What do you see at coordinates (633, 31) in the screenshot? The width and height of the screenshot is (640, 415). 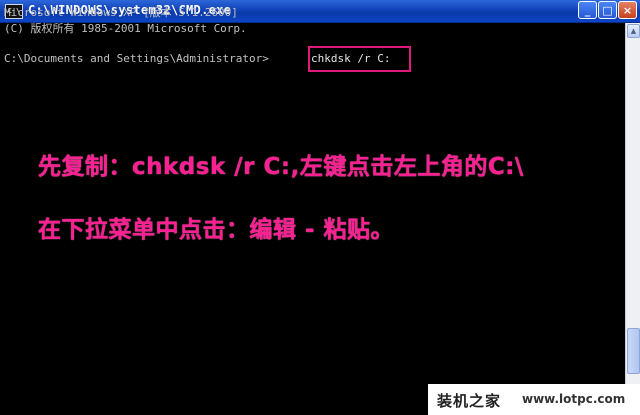 I see `scroll-up-button: ▲` at bounding box center [633, 31].